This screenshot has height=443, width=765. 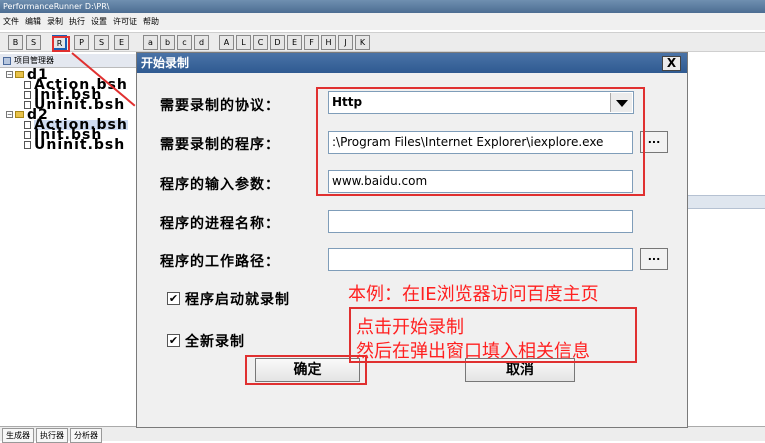 I want to click on process-input, so click(x=480, y=221).